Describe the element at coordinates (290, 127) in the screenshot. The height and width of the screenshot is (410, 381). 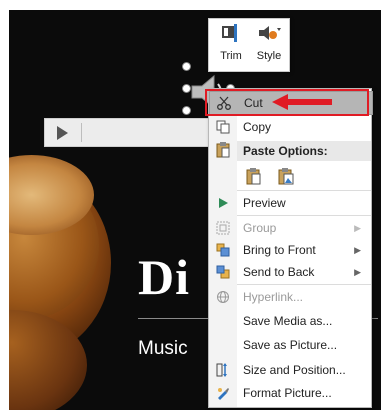
I see `menu-item-copy: Copy` at that location.